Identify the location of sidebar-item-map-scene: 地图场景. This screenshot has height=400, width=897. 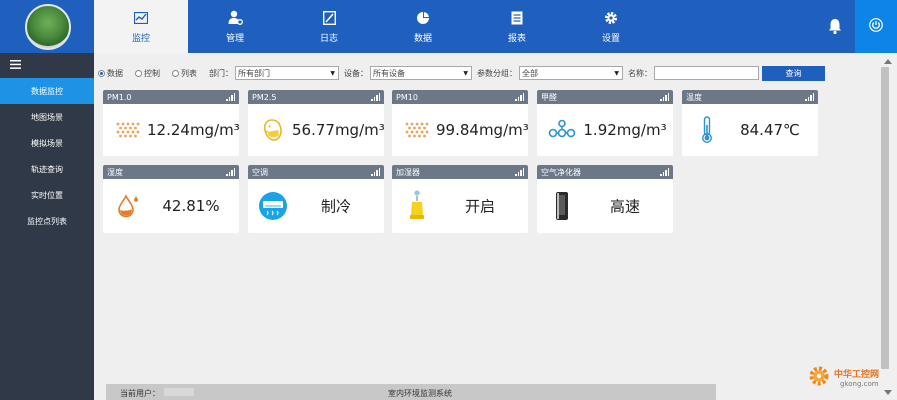
(47, 117).